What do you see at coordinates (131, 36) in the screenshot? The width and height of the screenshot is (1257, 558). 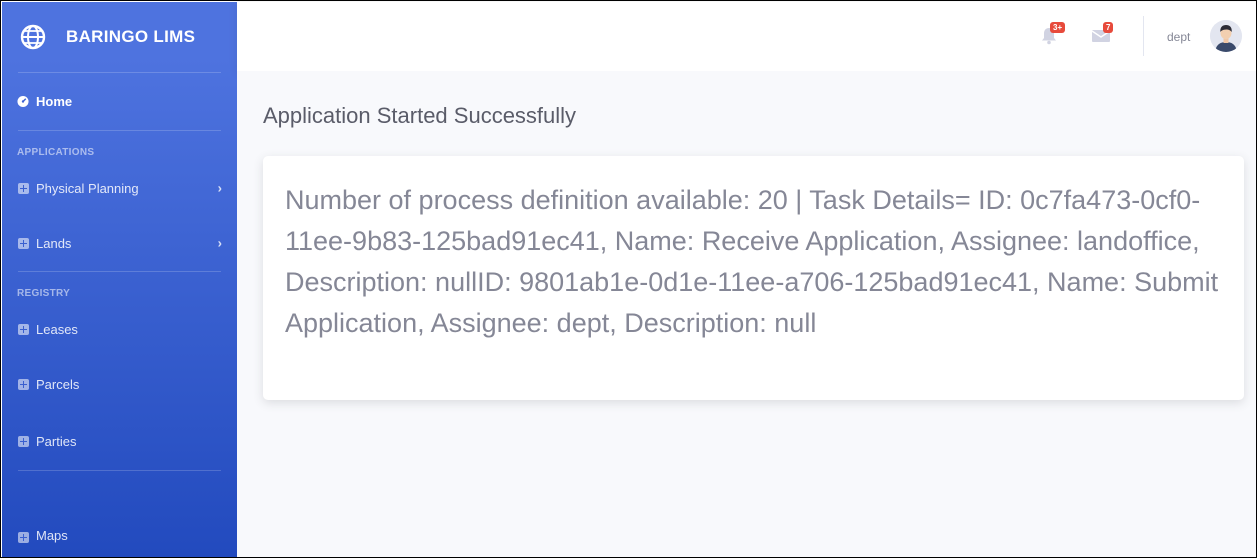 I see `brand-name: BARINGO LIMS` at bounding box center [131, 36].